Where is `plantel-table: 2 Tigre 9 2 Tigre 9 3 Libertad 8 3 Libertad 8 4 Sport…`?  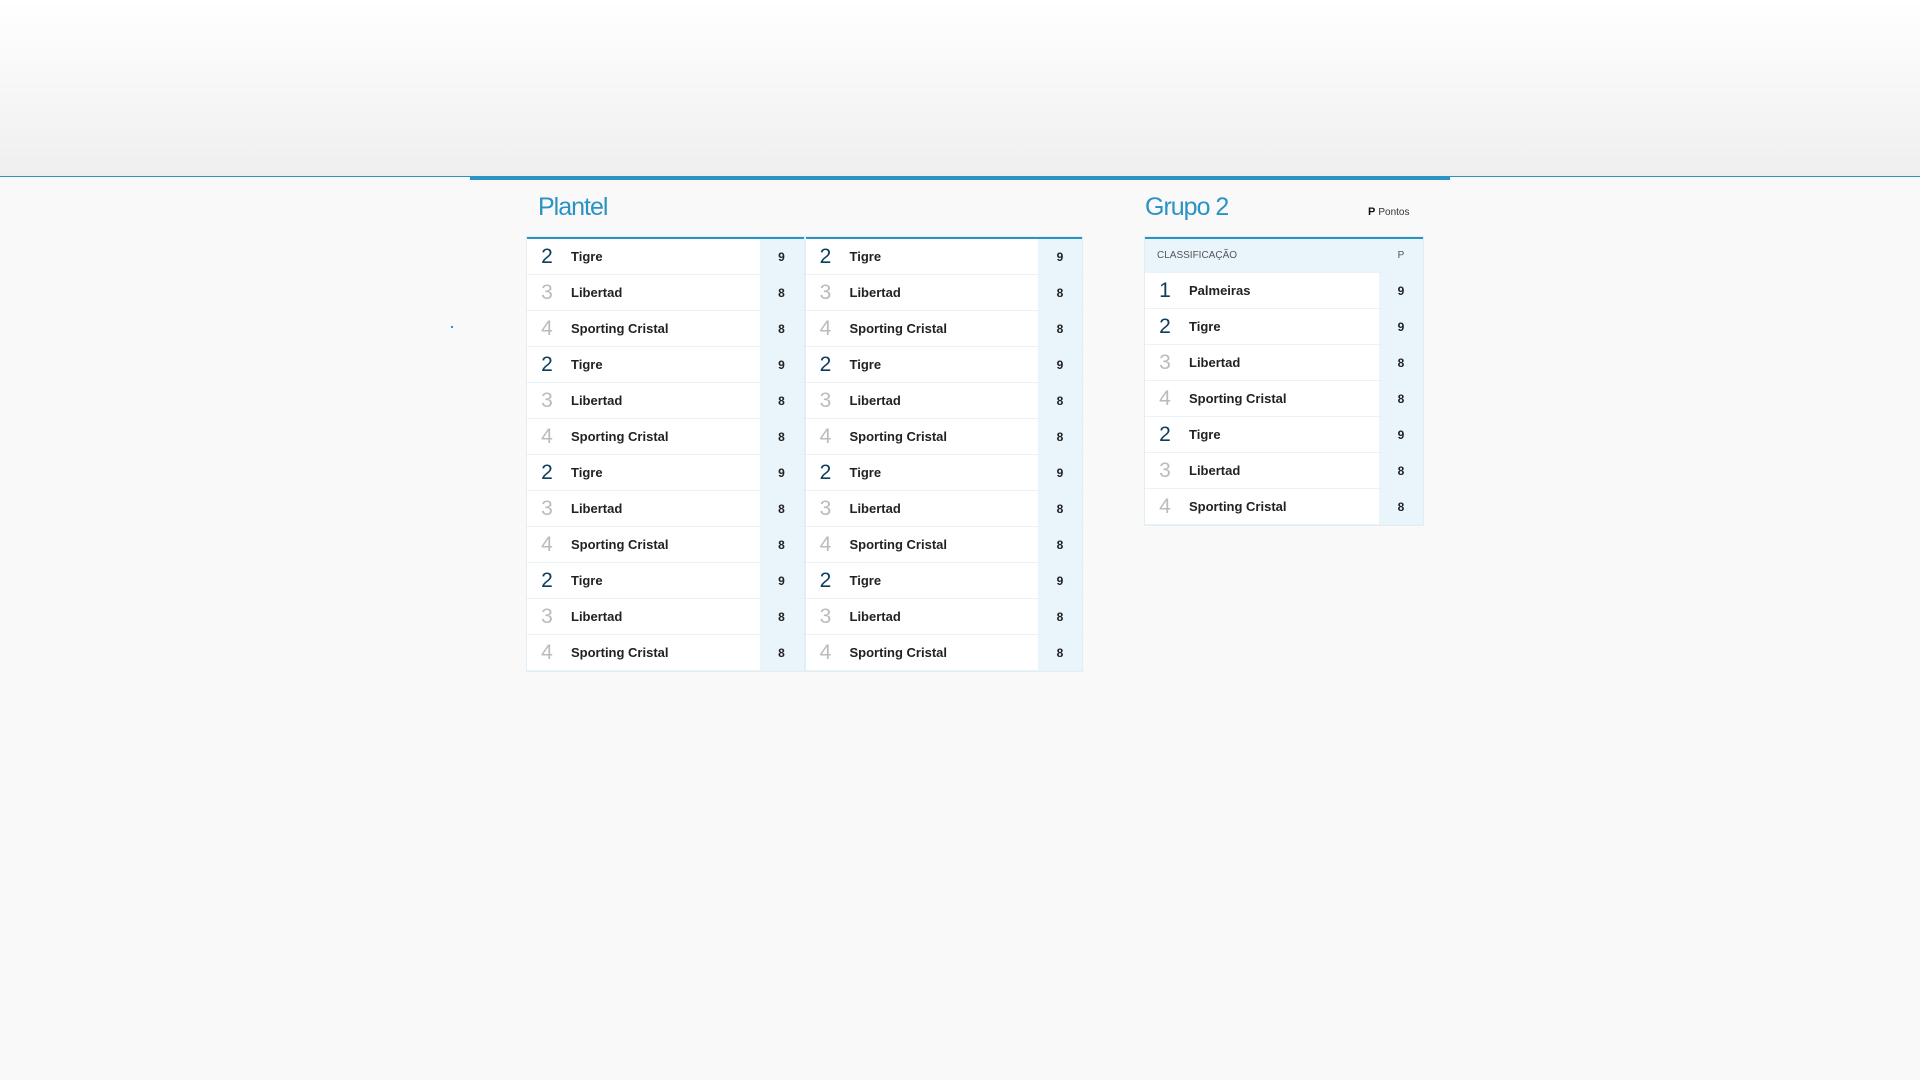
plantel-table: 2 Tigre 9 2 Tigre 9 3 Libertad 8 3 Libertad 8 4 Sport… is located at coordinates (804, 454).